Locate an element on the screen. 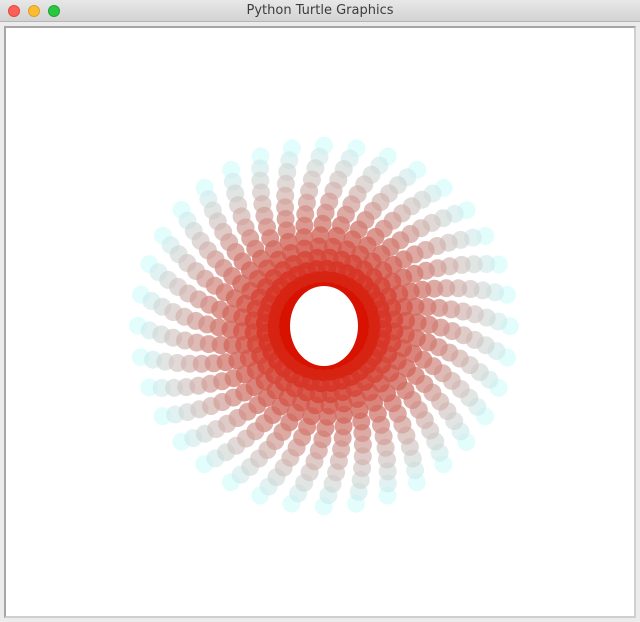 The image size is (640, 622). window-title: Python Turtle Graphics is located at coordinates (320, 10).